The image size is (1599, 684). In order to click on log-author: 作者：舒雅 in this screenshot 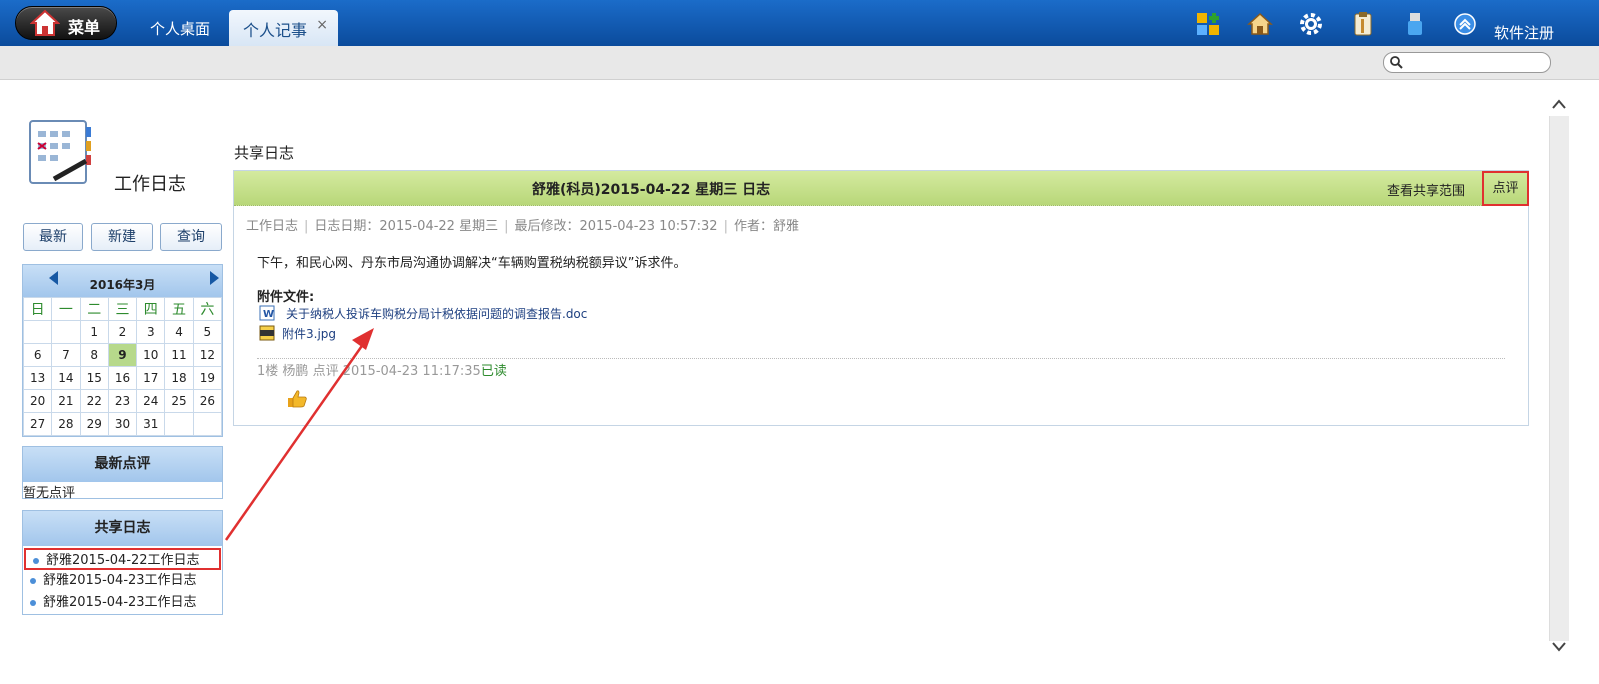, I will do `click(766, 226)`.